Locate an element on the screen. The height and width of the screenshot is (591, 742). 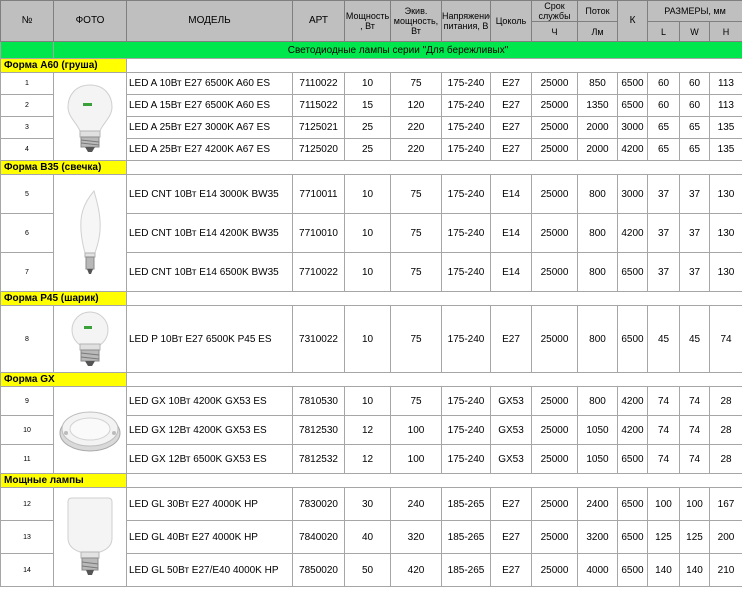
header-model: МОДЕЛЬ is located at coordinates (209, 21).